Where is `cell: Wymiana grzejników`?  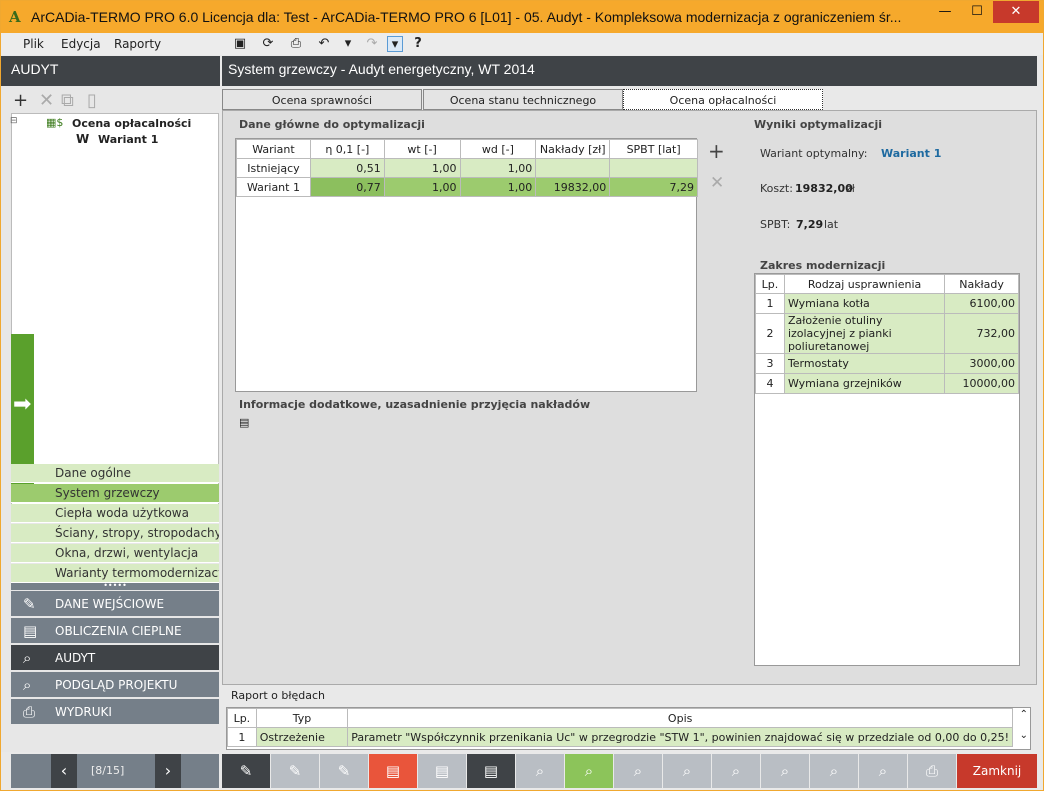
cell: Wymiana grzejników is located at coordinates (864, 383).